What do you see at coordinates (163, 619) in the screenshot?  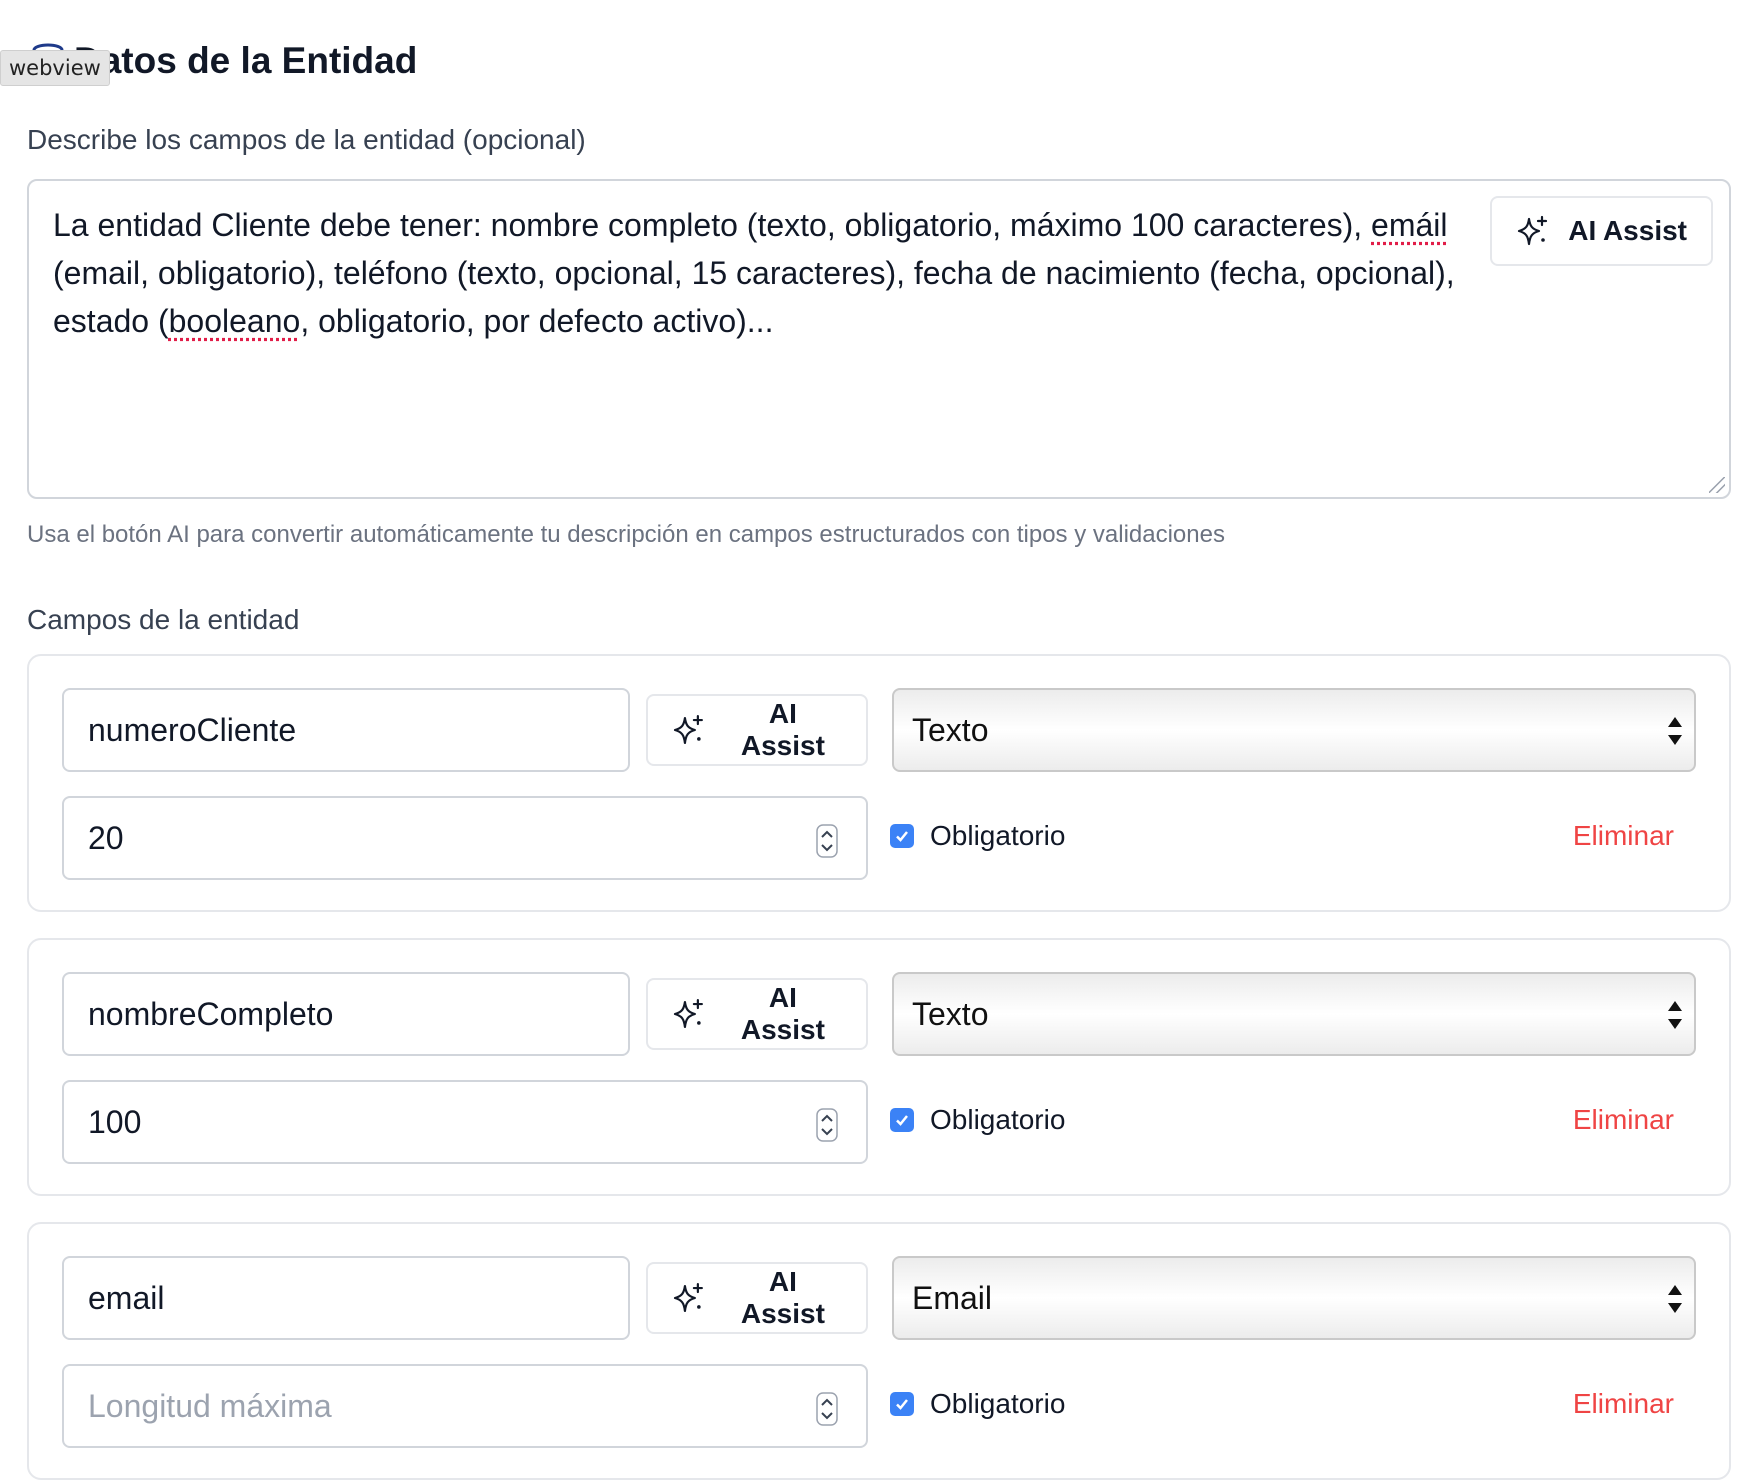 I see `fields-label: Campos de la entidad` at bounding box center [163, 619].